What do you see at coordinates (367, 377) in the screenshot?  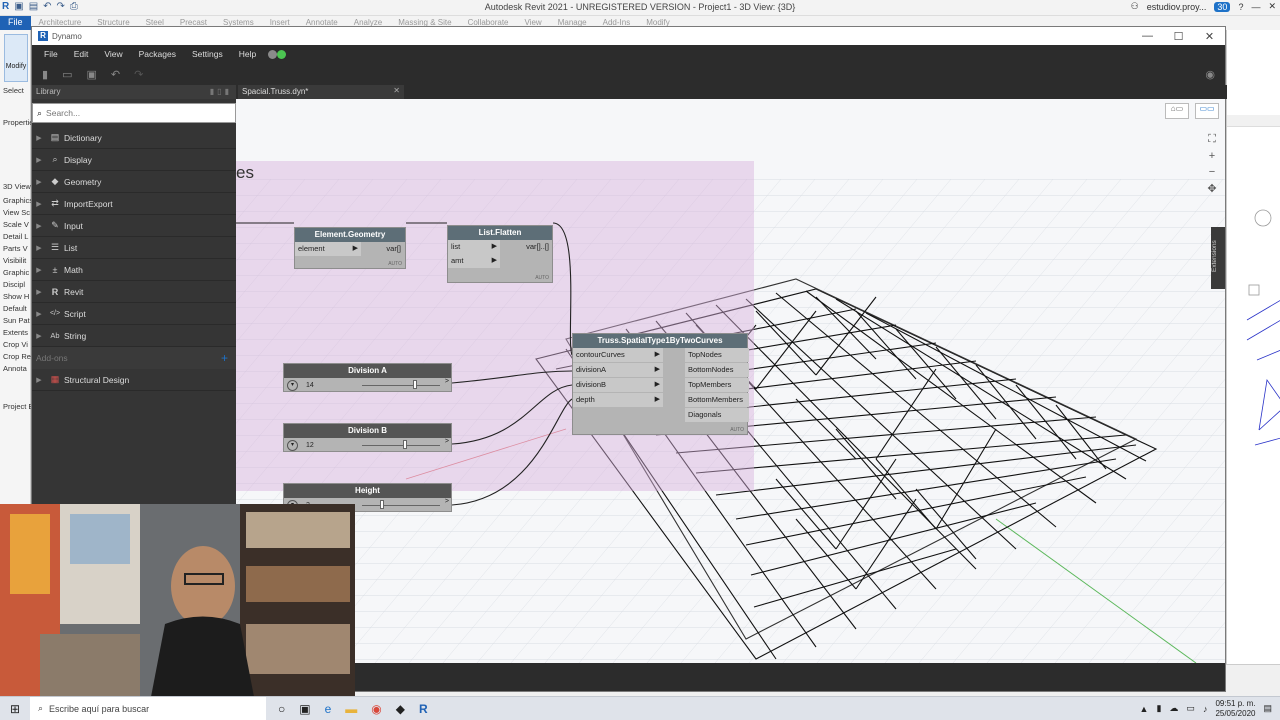 I see `slider-division-a: Division A ▾ 14 >` at bounding box center [367, 377].